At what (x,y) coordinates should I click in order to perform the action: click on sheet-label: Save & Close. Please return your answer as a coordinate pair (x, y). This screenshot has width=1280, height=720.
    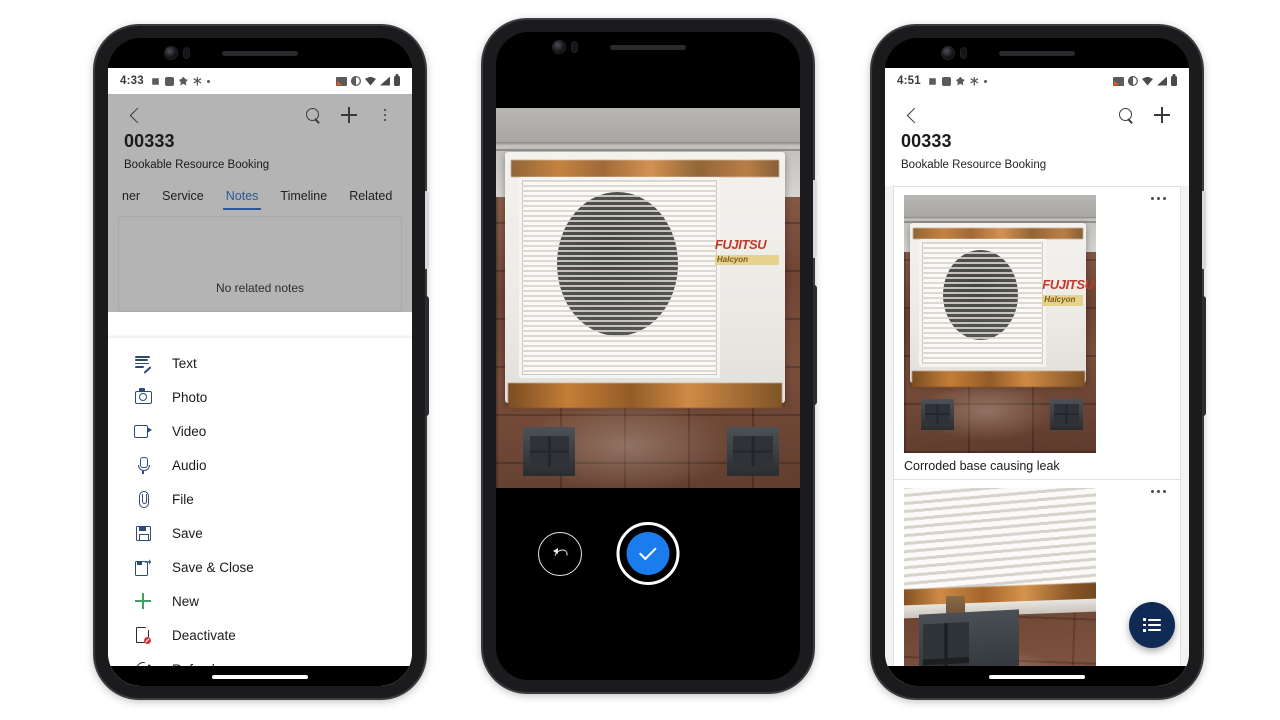
    Looking at the image, I should click on (213, 567).